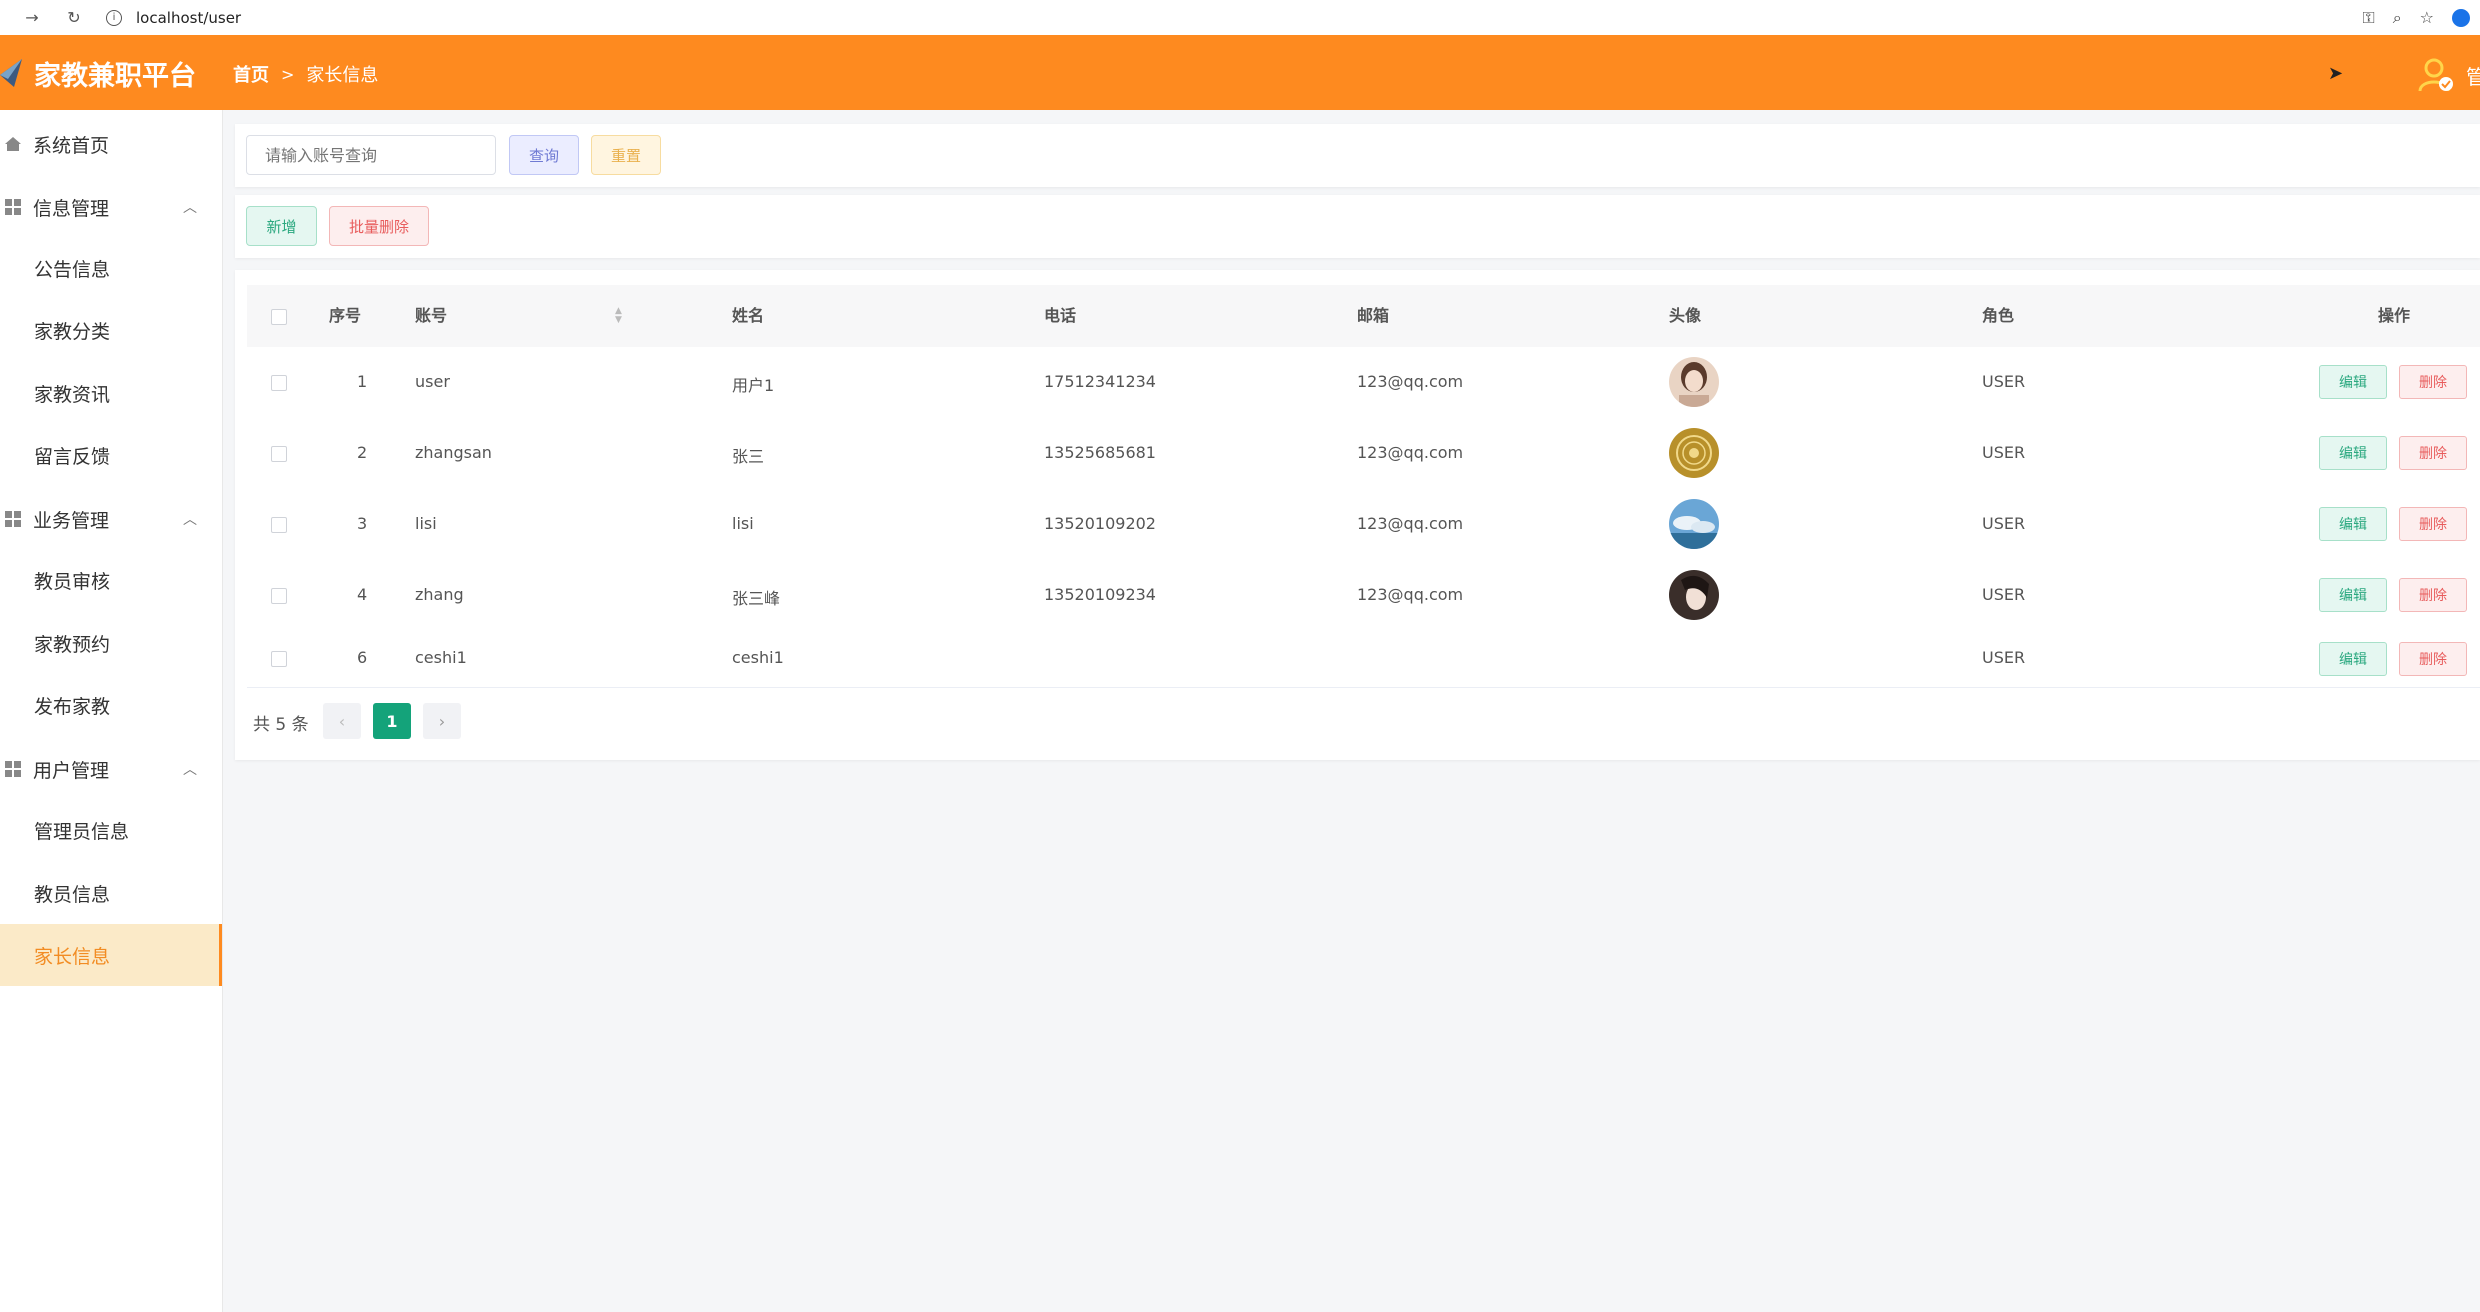 This screenshot has height=1312, width=2480. What do you see at coordinates (114, 17) in the screenshot?
I see `site-info-icon: i` at bounding box center [114, 17].